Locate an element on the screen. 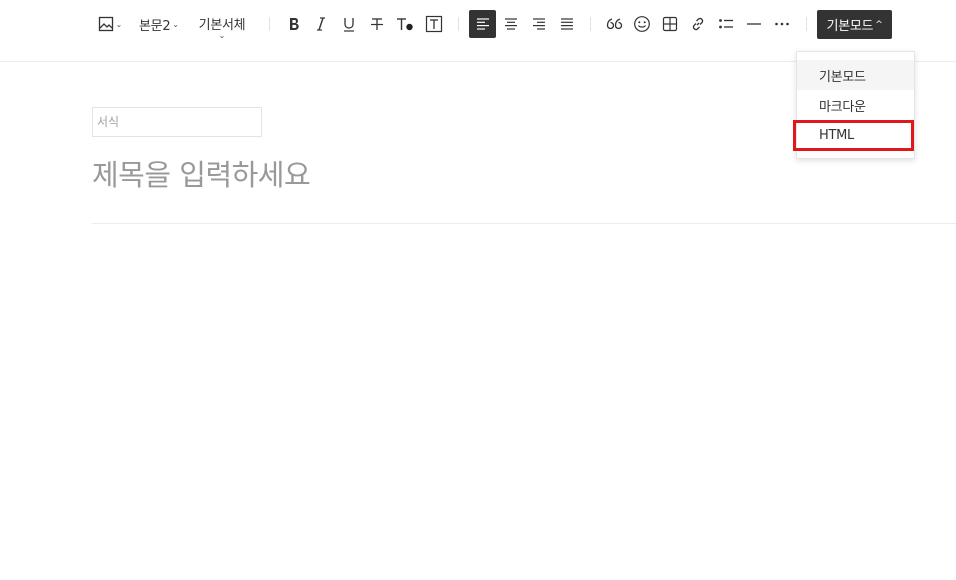  strikethrough-icon is located at coordinates (377, 24).